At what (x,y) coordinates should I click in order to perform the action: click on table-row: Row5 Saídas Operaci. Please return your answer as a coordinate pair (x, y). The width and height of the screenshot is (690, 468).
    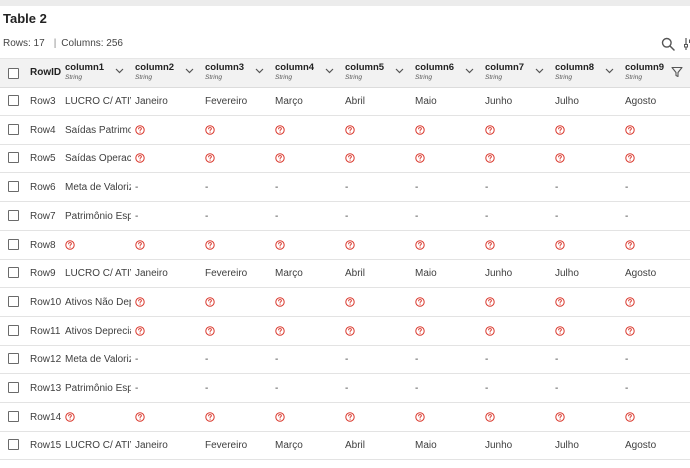
    Looking at the image, I should click on (345, 159).